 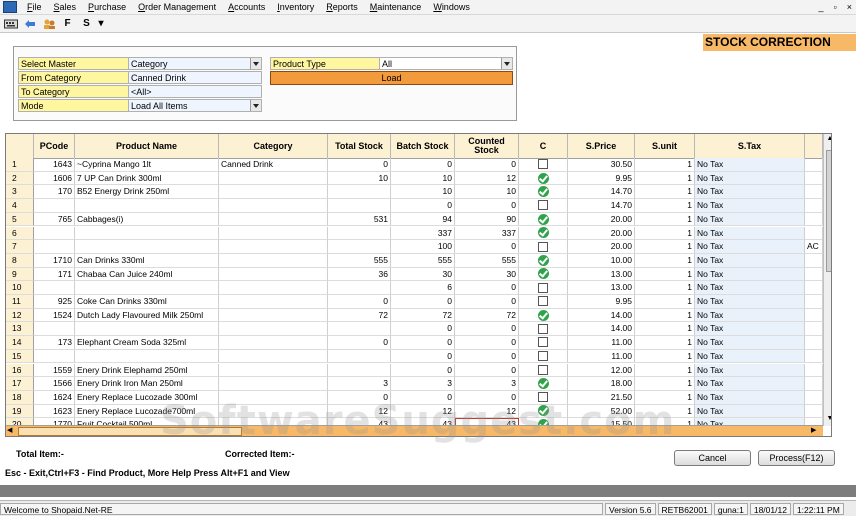 I want to click on restore-icon: ▫, so click(x=835, y=7).